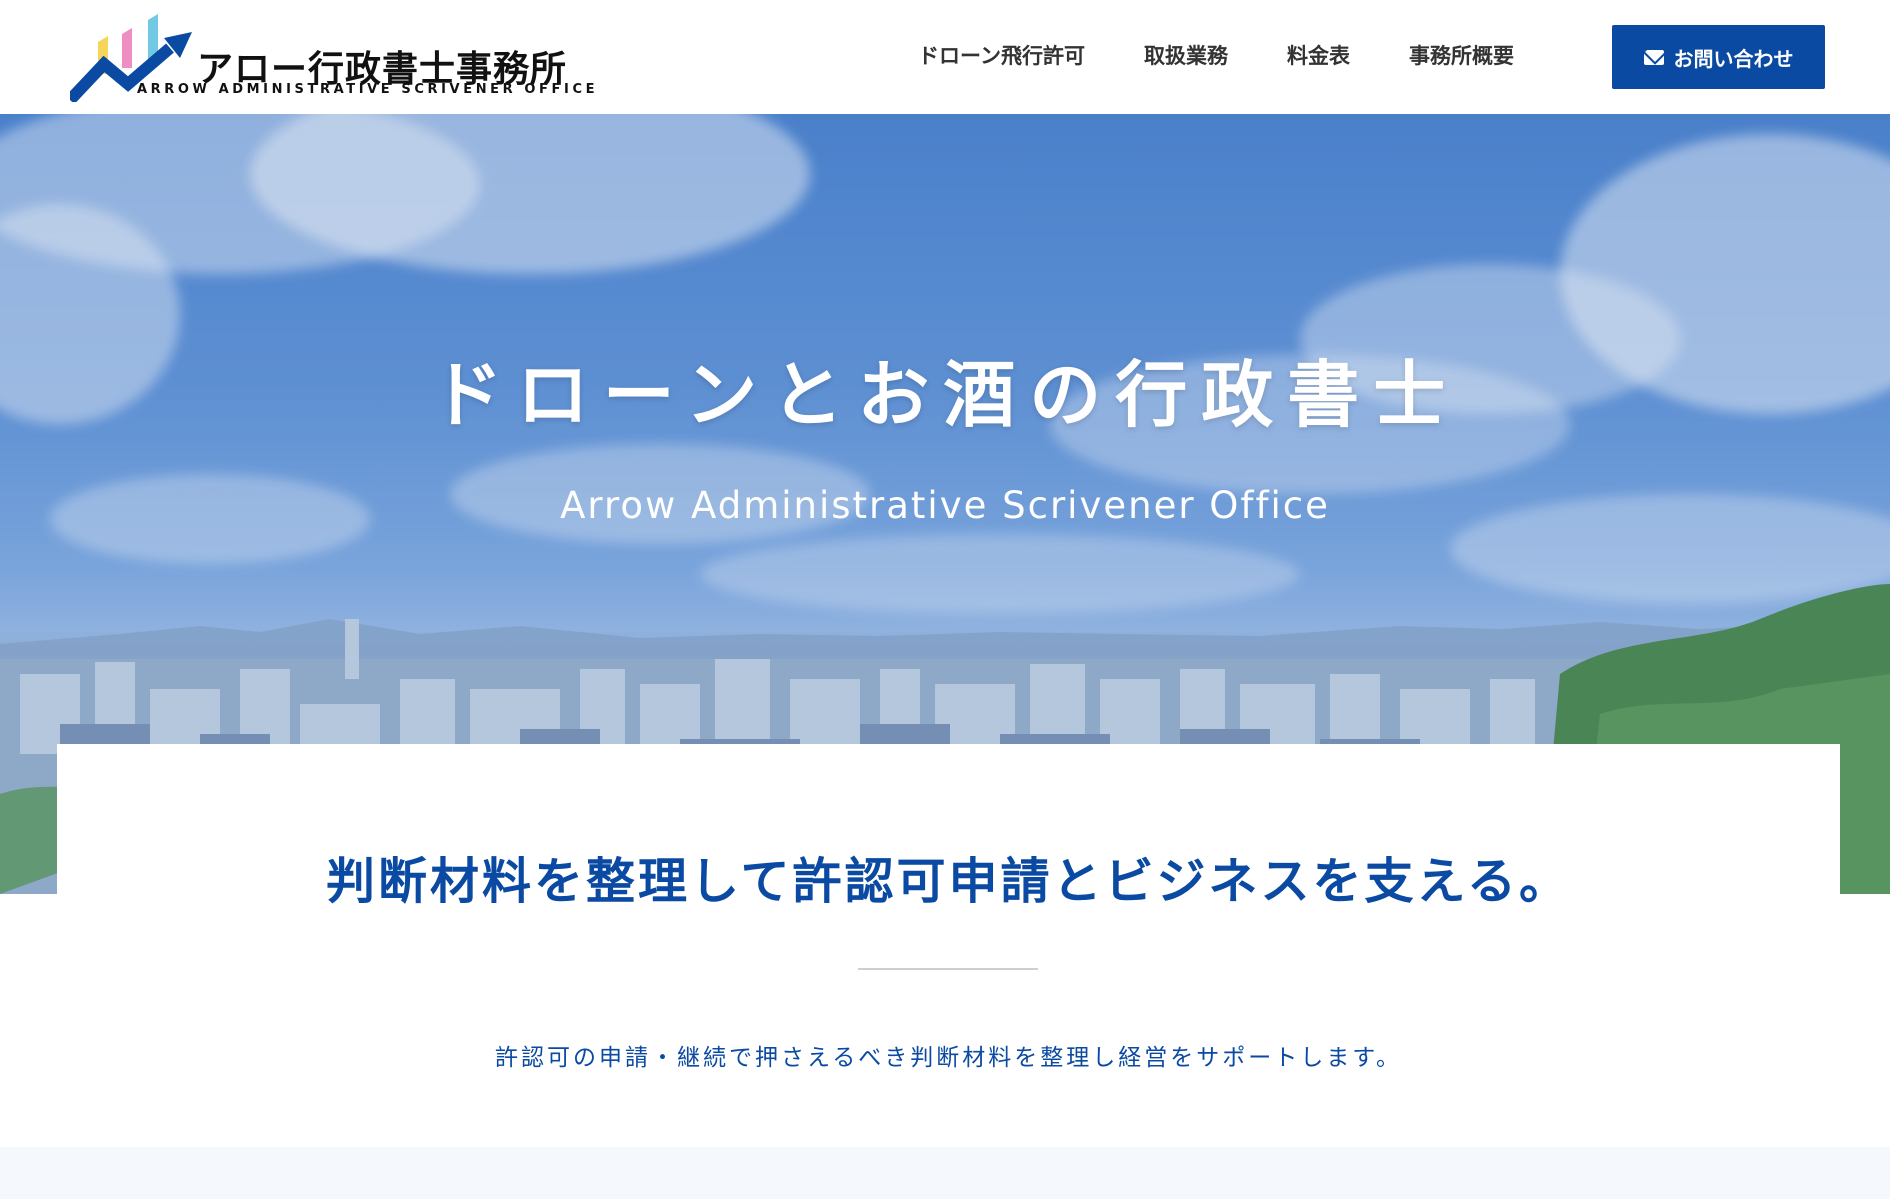  Describe the element at coordinates (368, 89) in the screenshot. I see `logo-subtitle: ARROW ADMINISTRATIVE SCRIVENER OFFICE` at that location.